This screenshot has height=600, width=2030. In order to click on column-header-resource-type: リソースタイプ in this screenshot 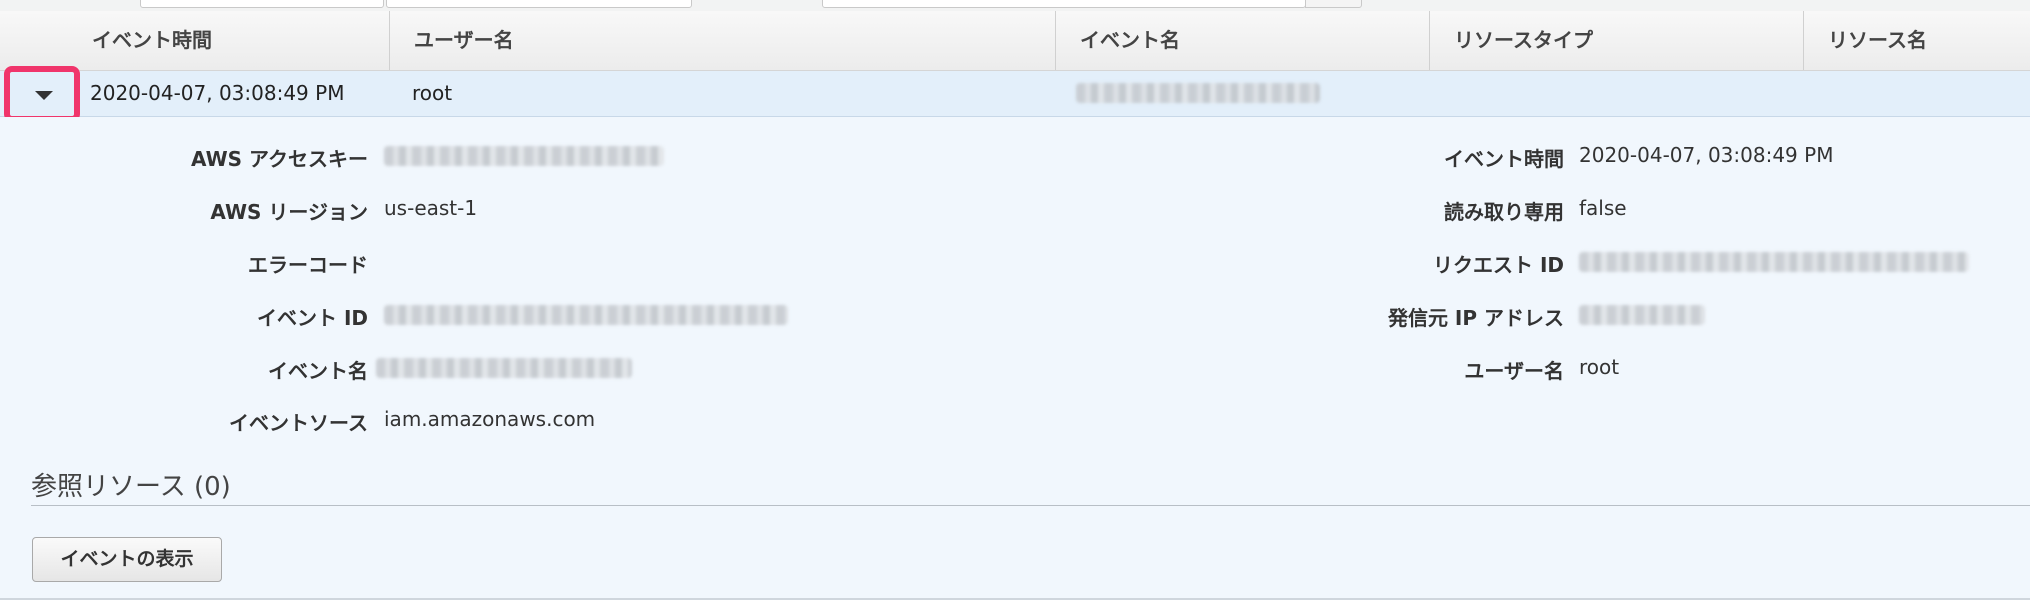, I will do `click(1616, 40)`.